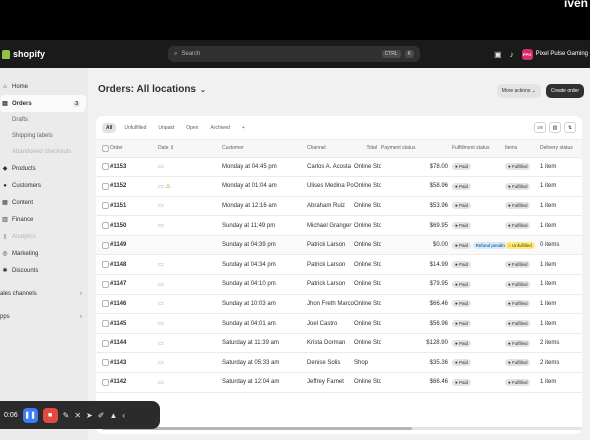 The width and height of the screenshot is (590, 440). I want to click on sidebar-item-home: ⌂ Home, so click(44, 86).